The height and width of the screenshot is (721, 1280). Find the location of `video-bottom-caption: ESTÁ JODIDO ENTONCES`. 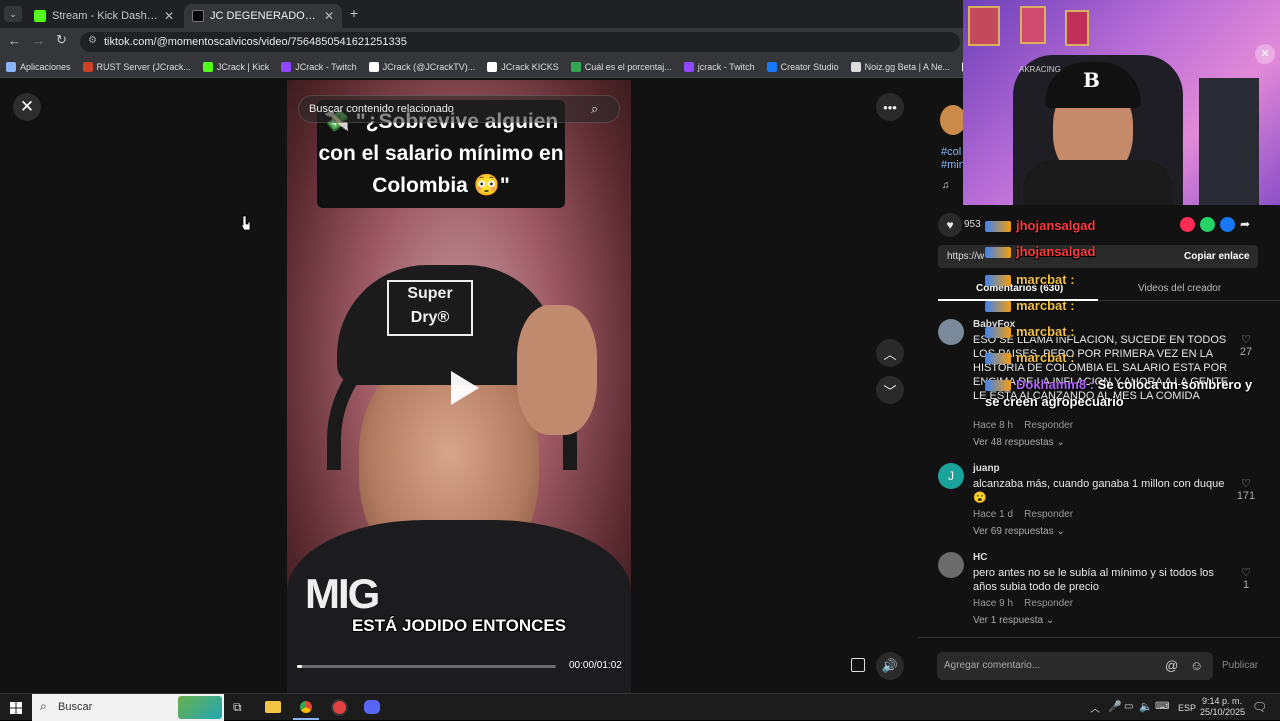

video-bottom-caption: ESTÁ JODIDO ENTONCES is located at coordinates (459, 625).